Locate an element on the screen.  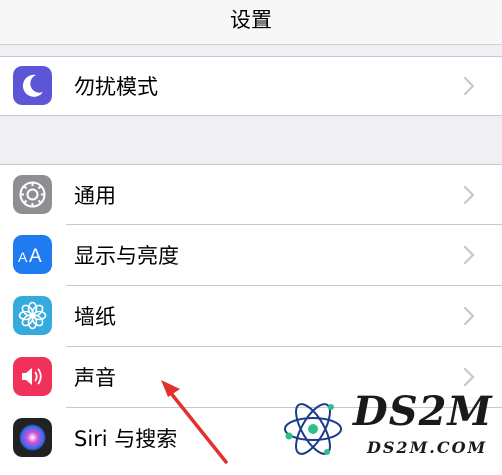
watermark-url: DS2M.COM is located at coordinates (427, 447).